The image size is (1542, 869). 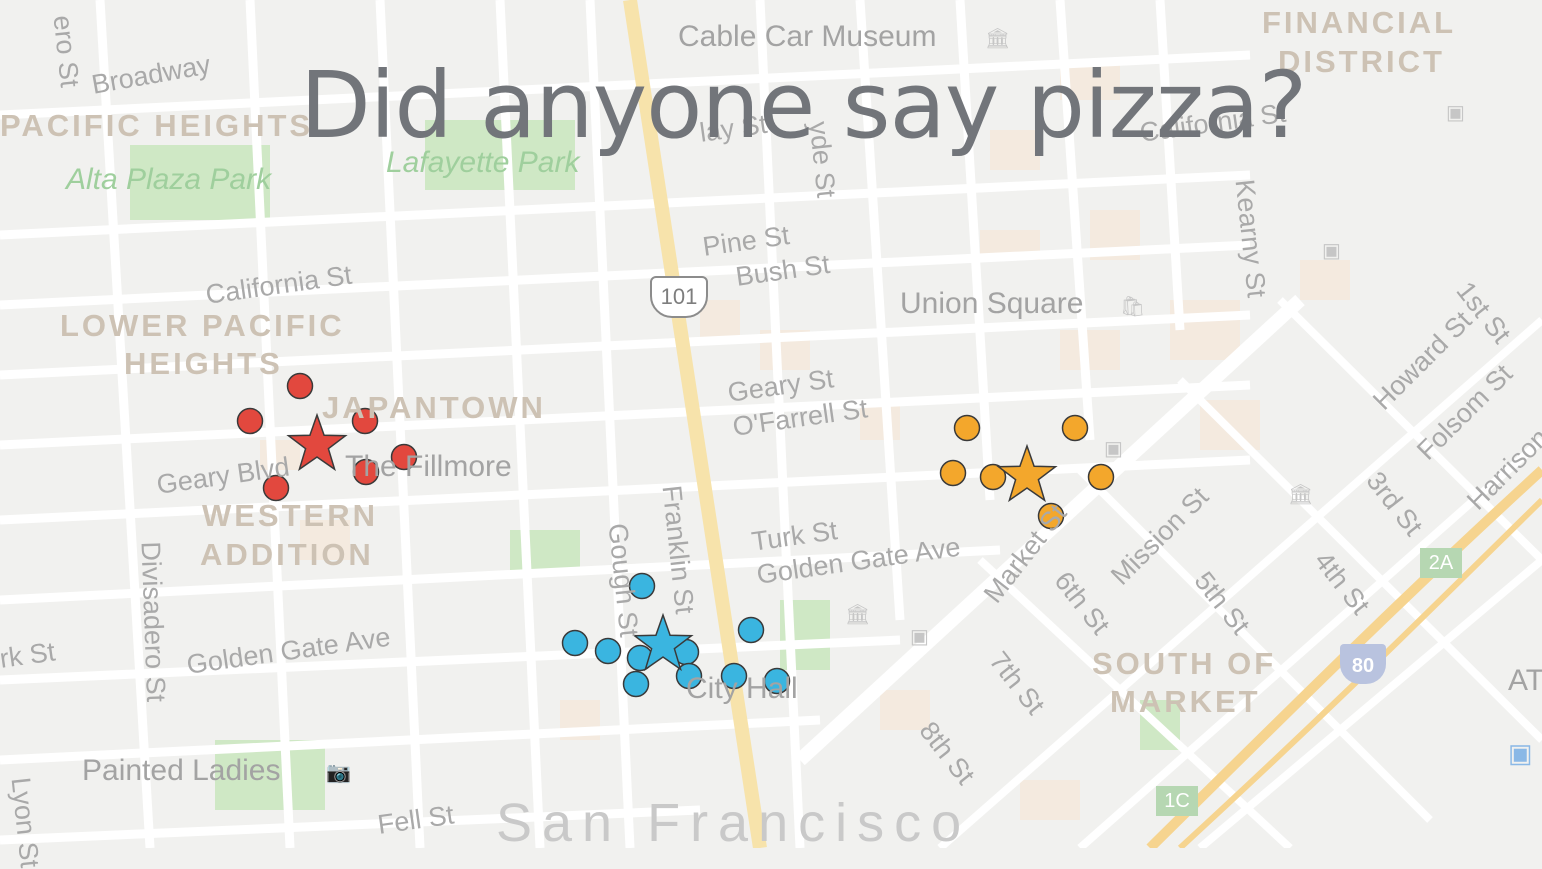 I want to click on label-lower-pacific-heights-2: HEIGHTS, so click(x=203, y=363).